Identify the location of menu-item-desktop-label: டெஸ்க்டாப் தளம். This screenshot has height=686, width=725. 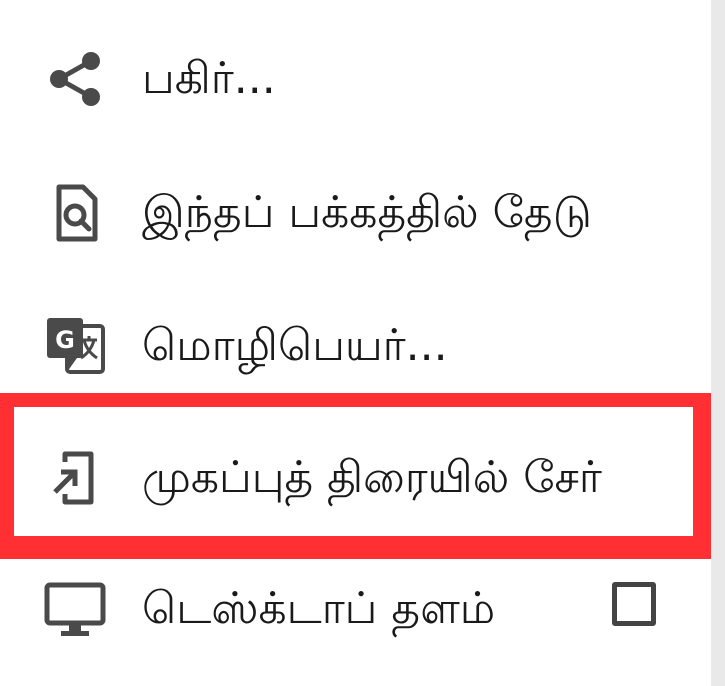
(319, 608).